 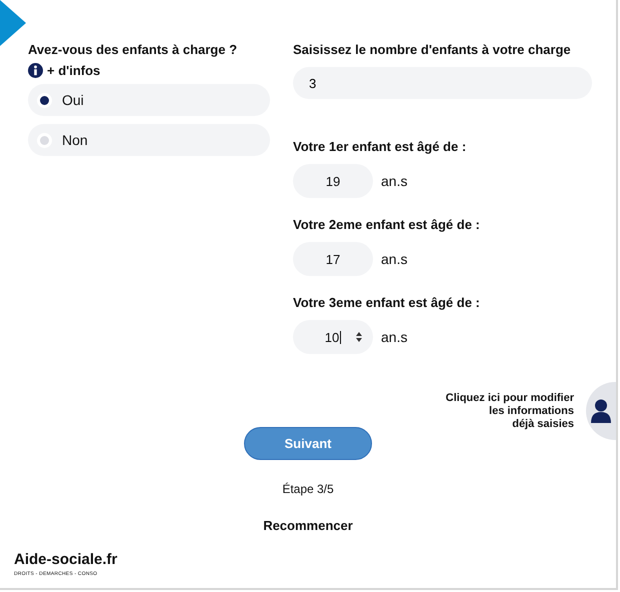 What do you see at coordinates (308, 443) in the screenshot?
I see `next-button: Suivant` at bounding box center [308, 443].